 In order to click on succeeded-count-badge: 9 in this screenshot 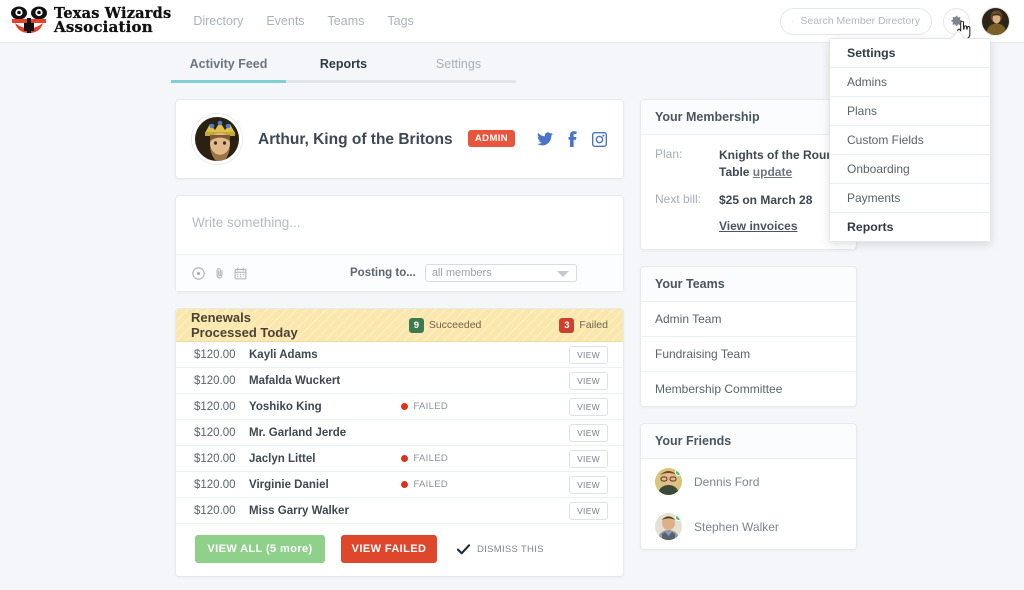, I will do `click(416, 325)`.